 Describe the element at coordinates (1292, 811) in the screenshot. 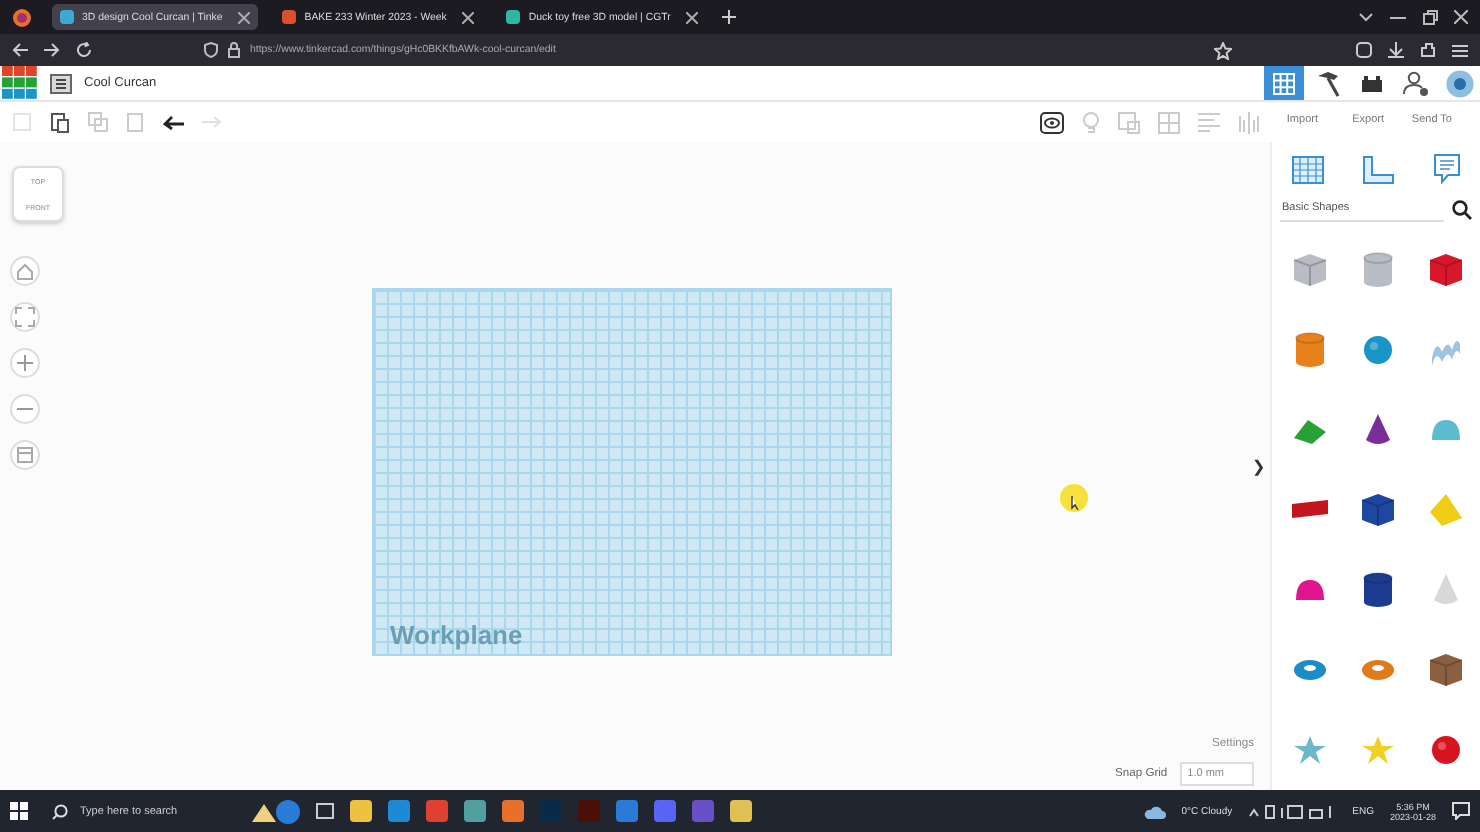

I see `tray-icons-drawing` at that location.